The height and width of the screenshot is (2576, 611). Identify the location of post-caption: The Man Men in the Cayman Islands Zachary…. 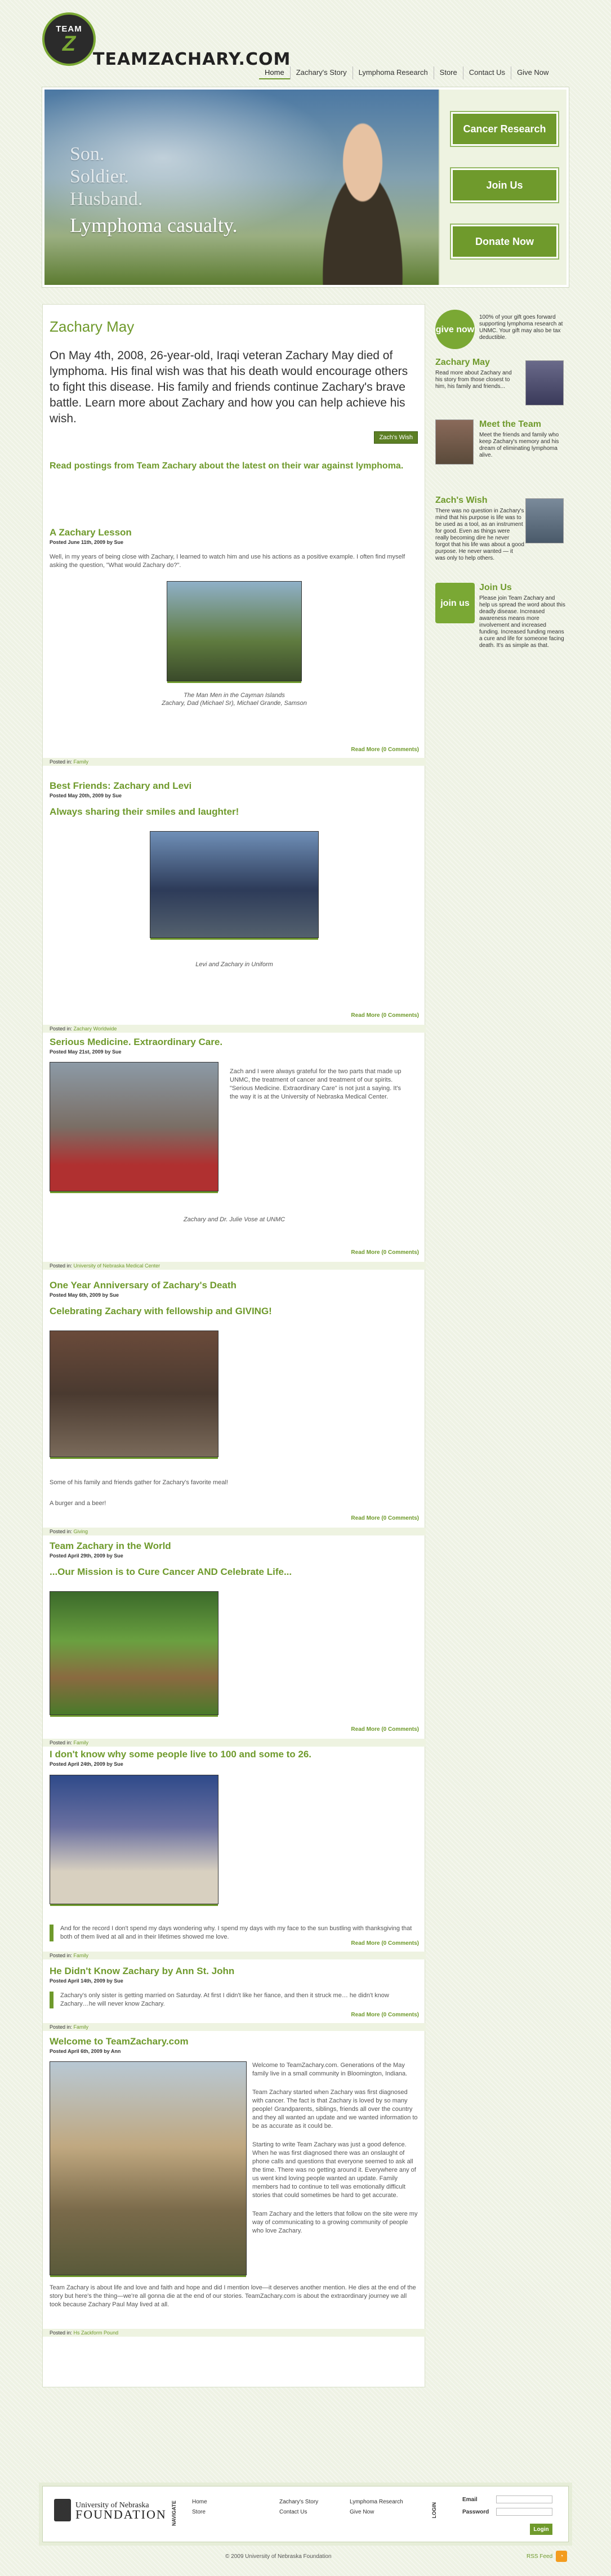
(235, 699).